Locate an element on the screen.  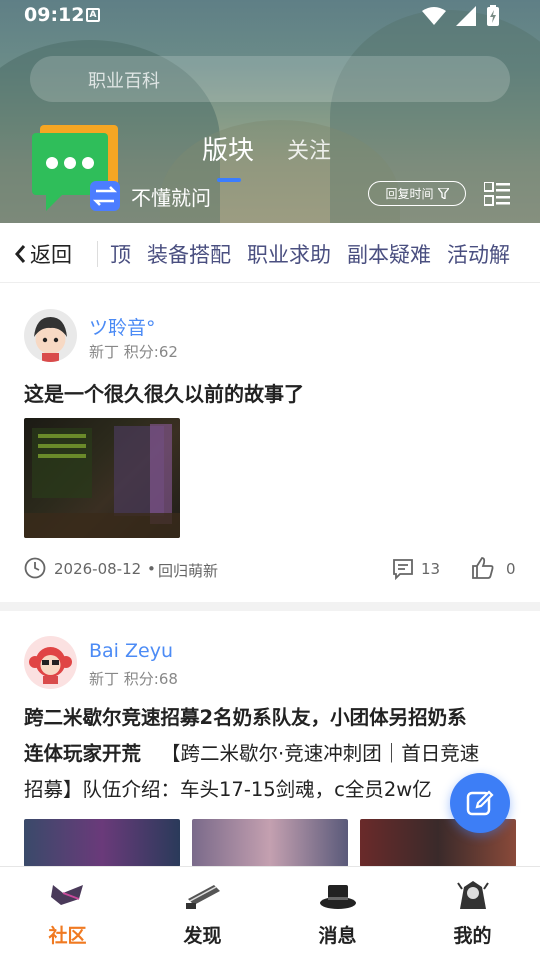
nav-profile: 我的 is located at coordinates (472, 912).